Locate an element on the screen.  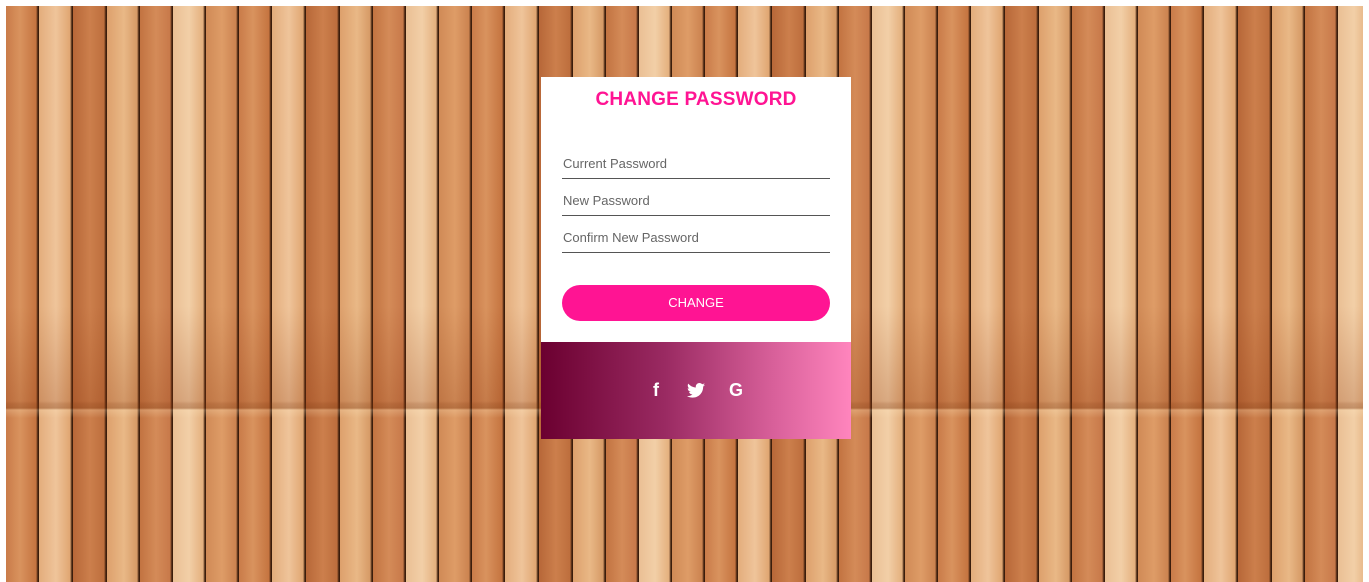
new-password-field: New Password is located at coordinates (696, 200).